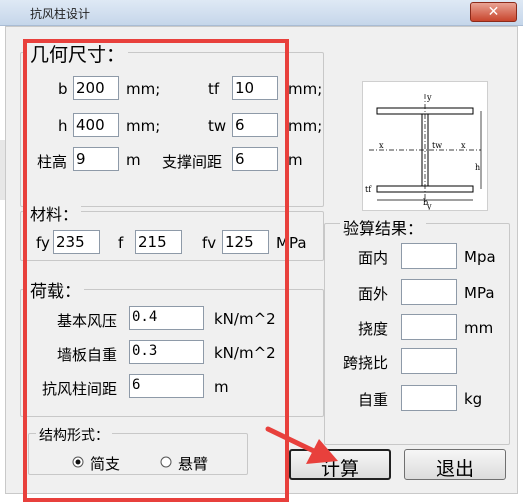 Image resolution: width=523 pixels, height=502 pixels. I want to click on result-deflection-unit: mm, so click(479, 328).